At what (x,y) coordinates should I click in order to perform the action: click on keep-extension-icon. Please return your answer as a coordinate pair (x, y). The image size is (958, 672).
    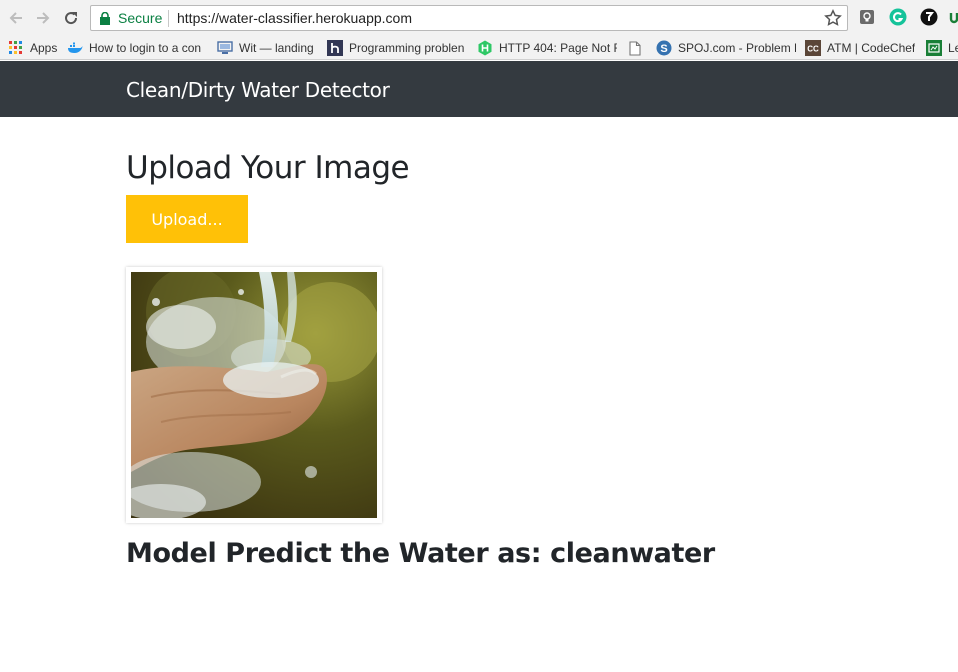
    Looking at the image, I should click on (867, 17).